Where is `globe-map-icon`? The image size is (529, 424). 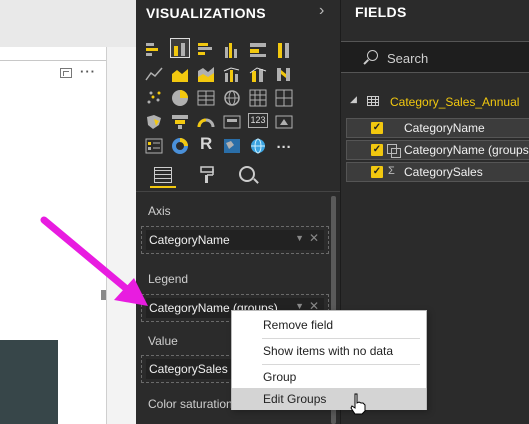
globe-map-icon is located at coordinates (232, 97).